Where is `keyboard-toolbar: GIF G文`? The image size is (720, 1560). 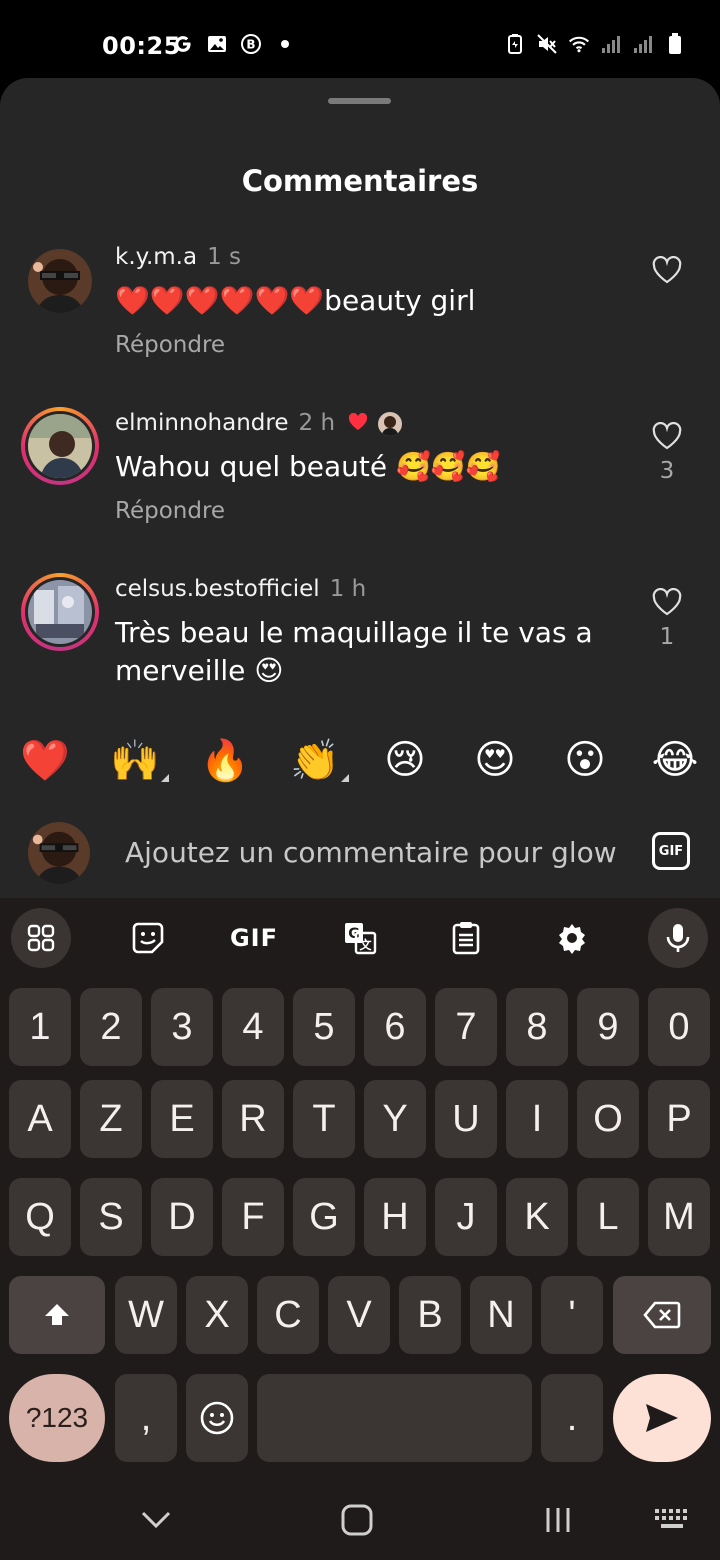
keyboard-toolbar: GIF G文 is located at coordinates (360, 938).